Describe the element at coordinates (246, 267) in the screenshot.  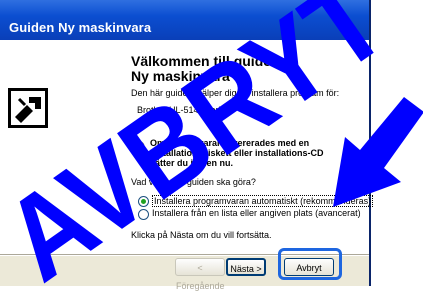
I see `next-button: Nästa >` at that location.